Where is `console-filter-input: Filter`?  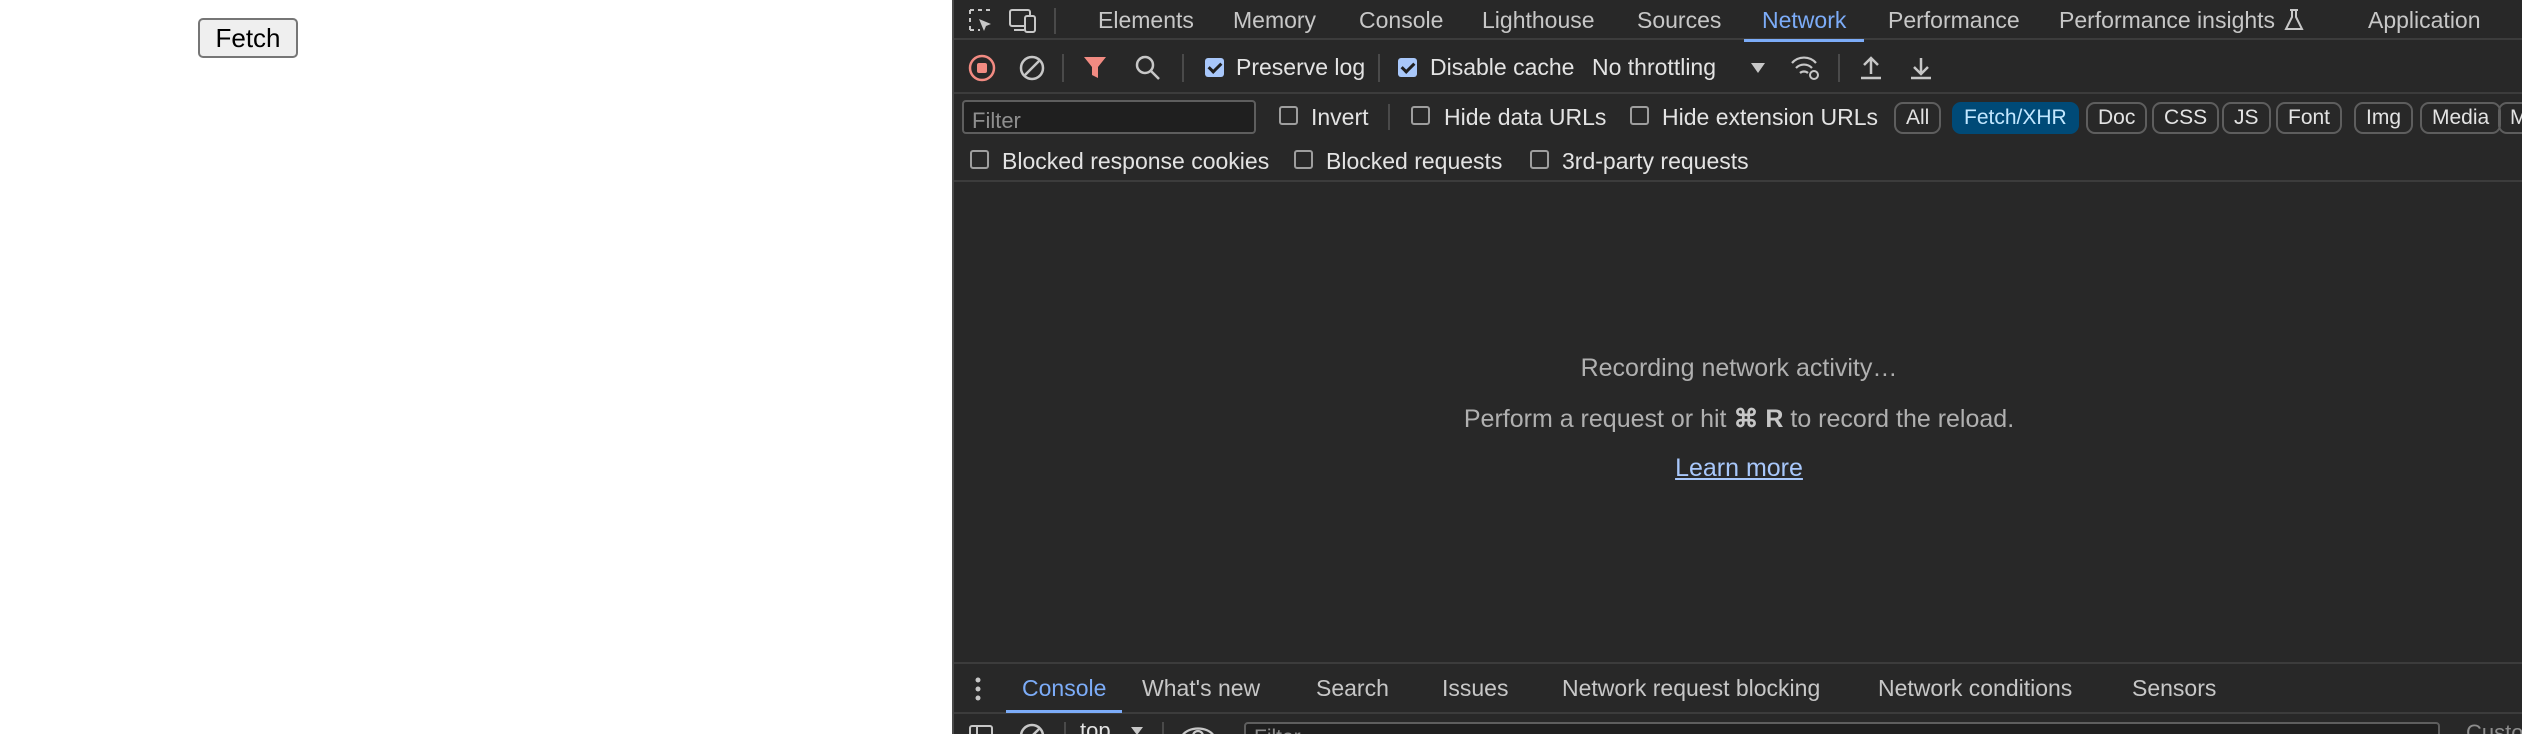
console-filter-input: Filter is located at coordinates (1842, 728).